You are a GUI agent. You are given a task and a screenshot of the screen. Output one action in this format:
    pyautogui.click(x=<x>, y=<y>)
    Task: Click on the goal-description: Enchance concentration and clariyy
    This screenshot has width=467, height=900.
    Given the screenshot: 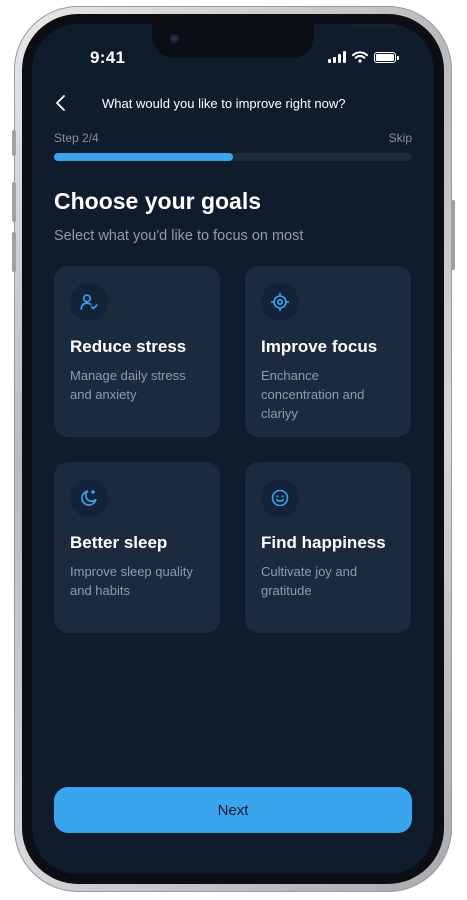 What is the action you would take?
    pyautogui.click(x=313, y=394)
    